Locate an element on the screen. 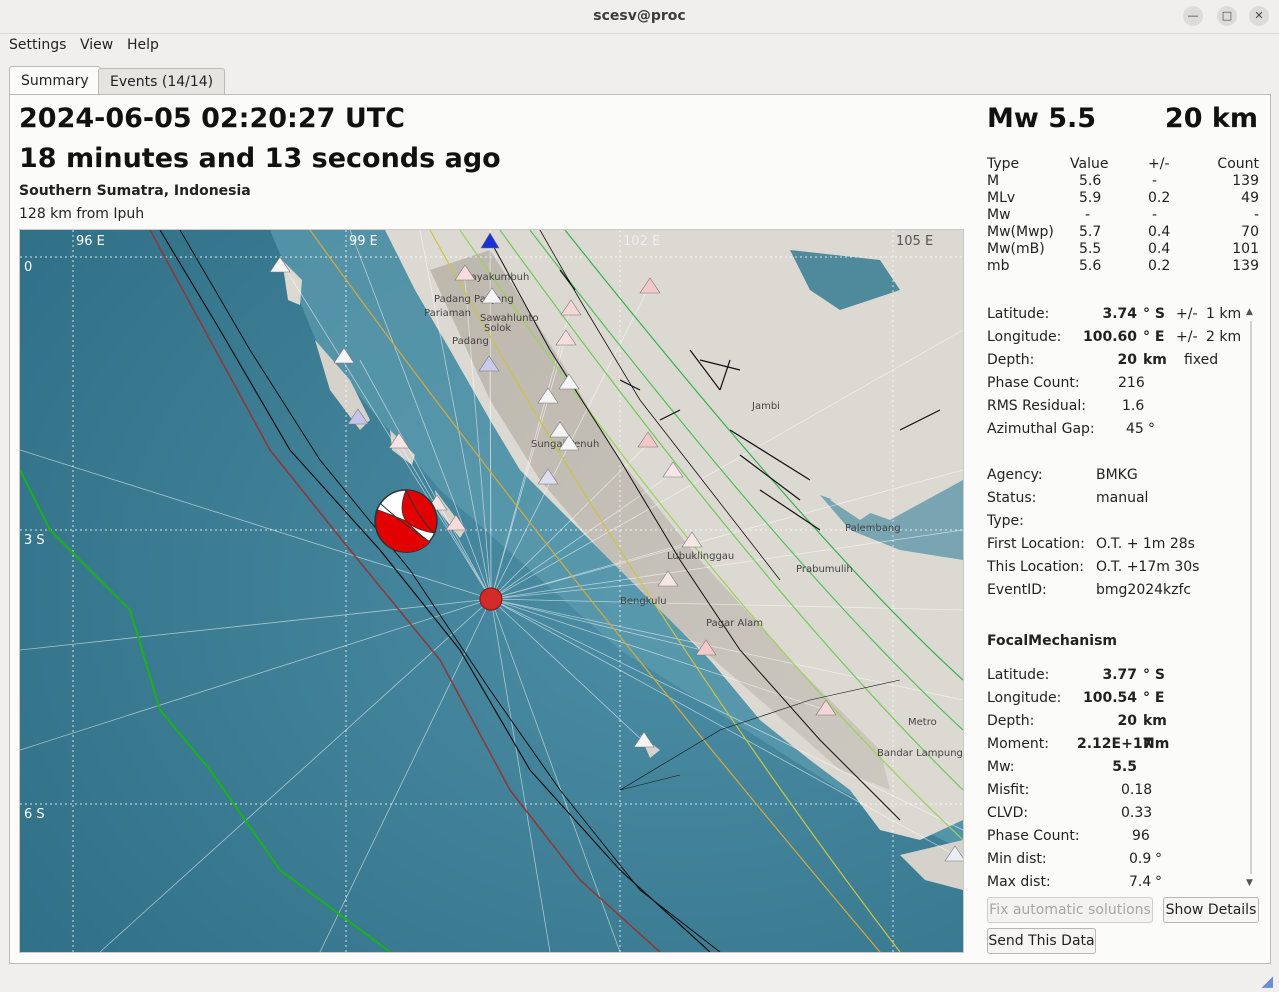 This screenshot has width=1279, height=992. details-scrollbar: ▲ ▼ is located at coordinates (1251, 597).